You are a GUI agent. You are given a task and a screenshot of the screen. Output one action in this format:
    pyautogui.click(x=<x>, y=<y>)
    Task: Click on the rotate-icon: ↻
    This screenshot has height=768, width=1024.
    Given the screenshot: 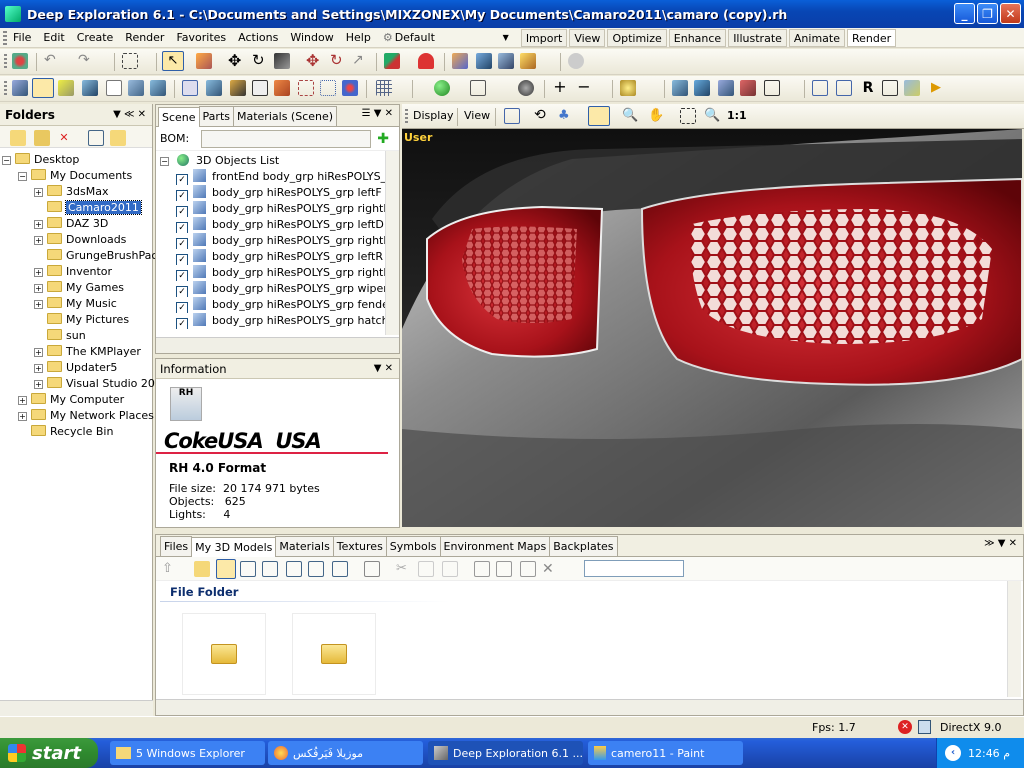 What is the action you would take?
    pyautogui.click(x=260, y=61)
    